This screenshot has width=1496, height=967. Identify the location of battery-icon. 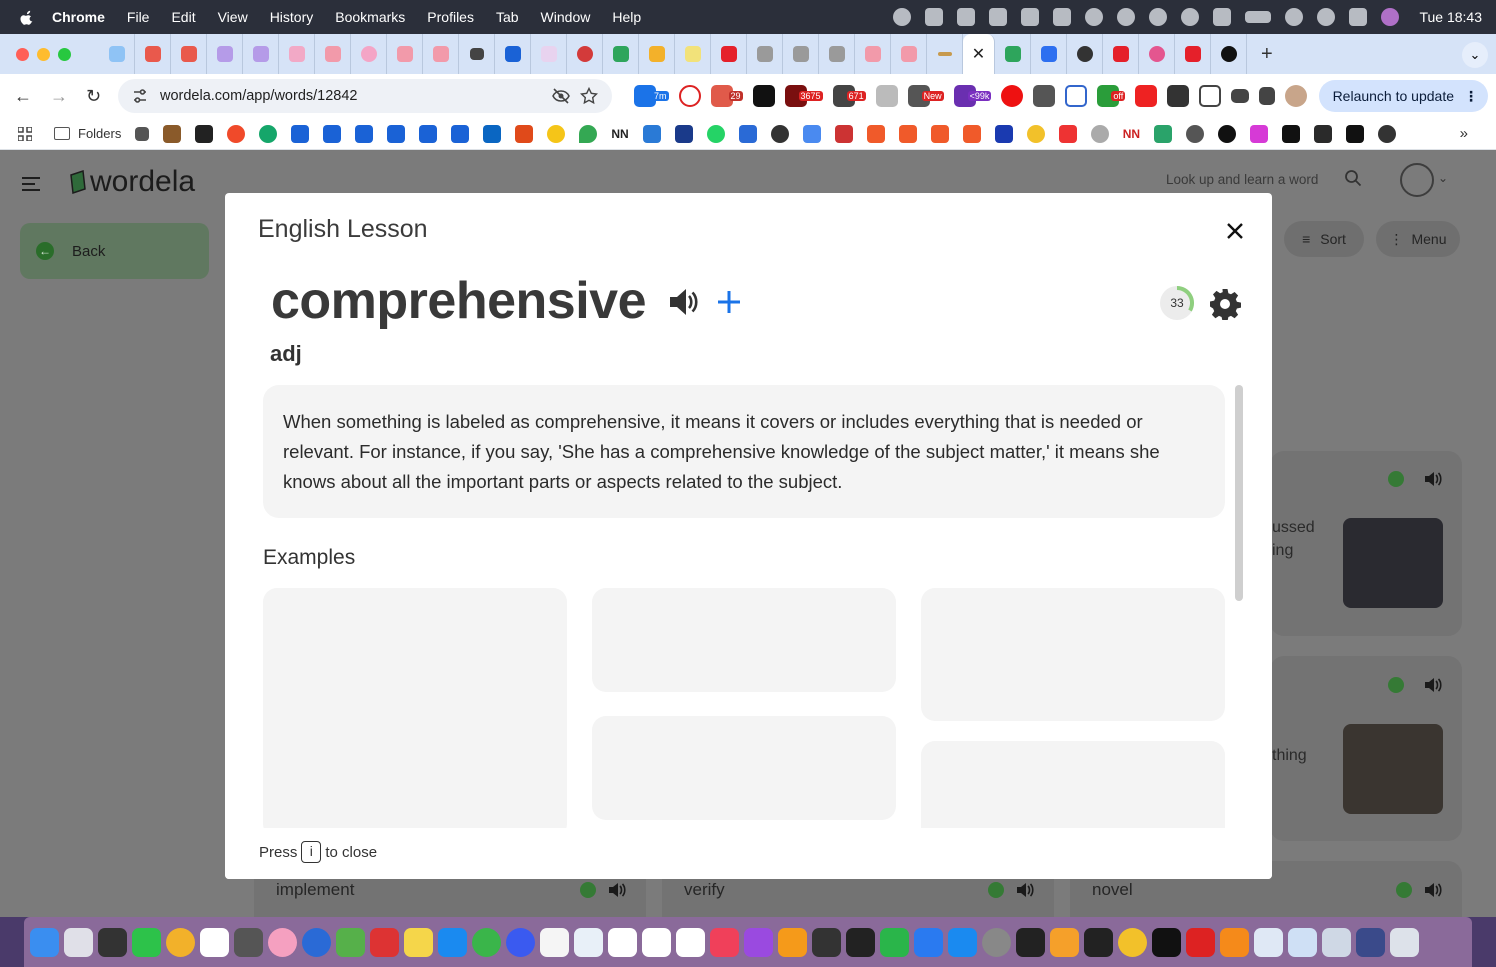
(1258, 17).